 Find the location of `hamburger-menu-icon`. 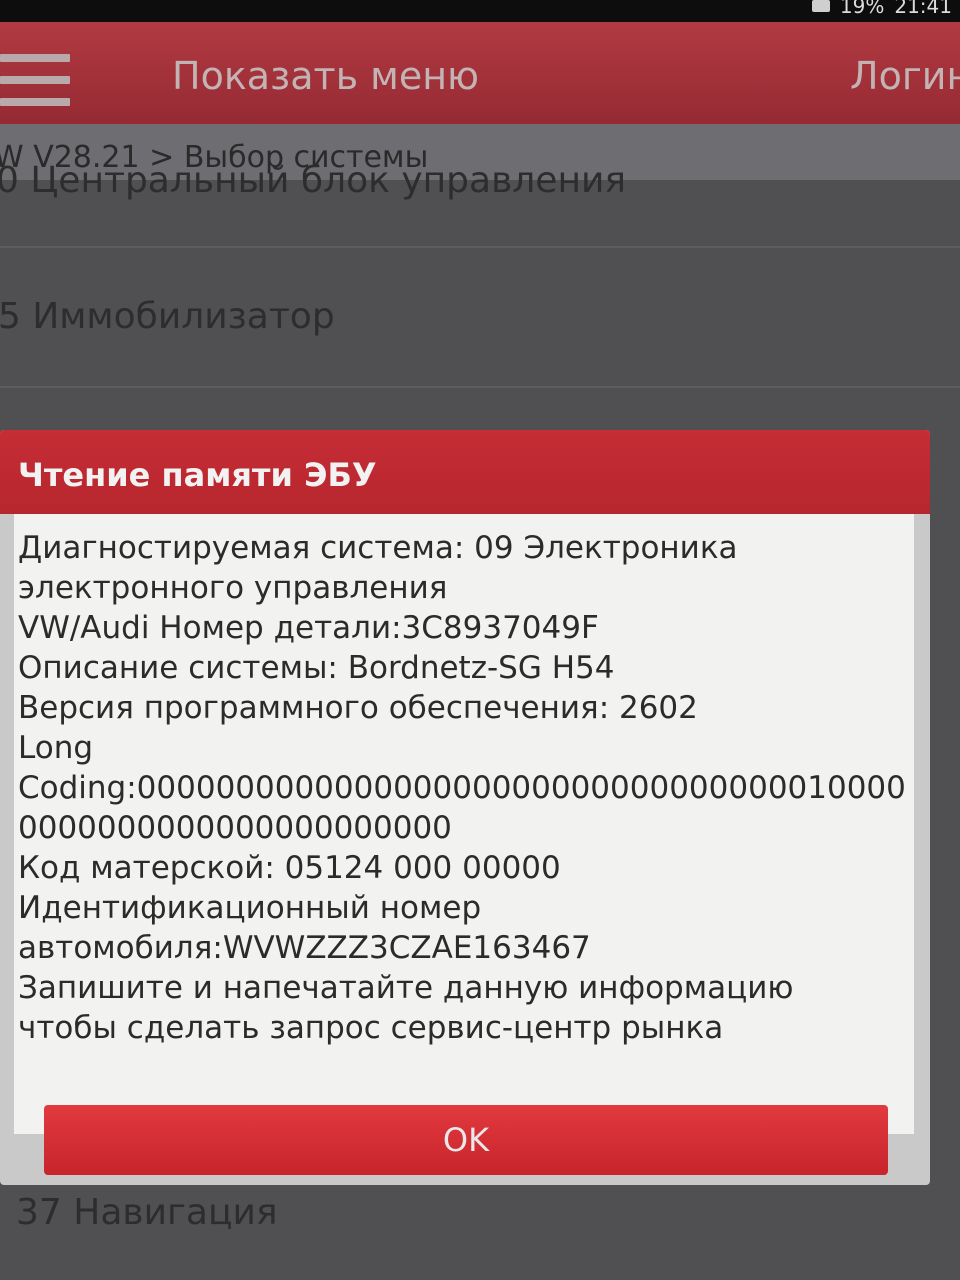

hamburger-menu-icon is located at coordinates (36, 83).